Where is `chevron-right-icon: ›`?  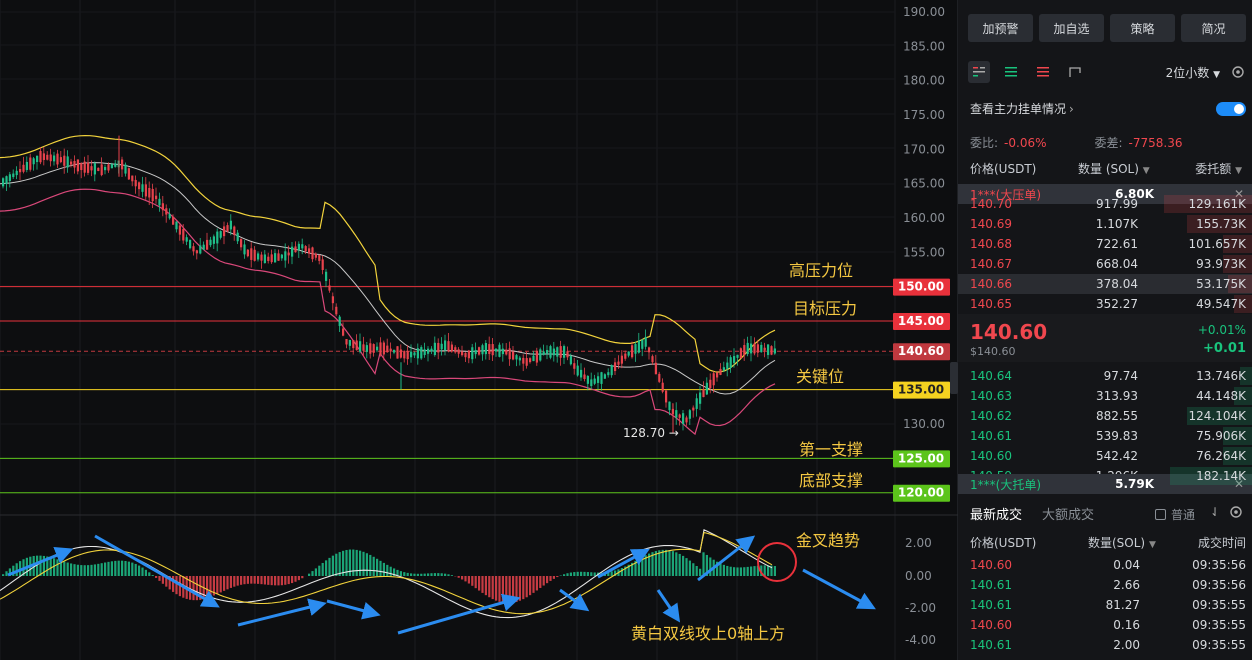 chevron-right-icon: › is located at coordinates (1071, 108).